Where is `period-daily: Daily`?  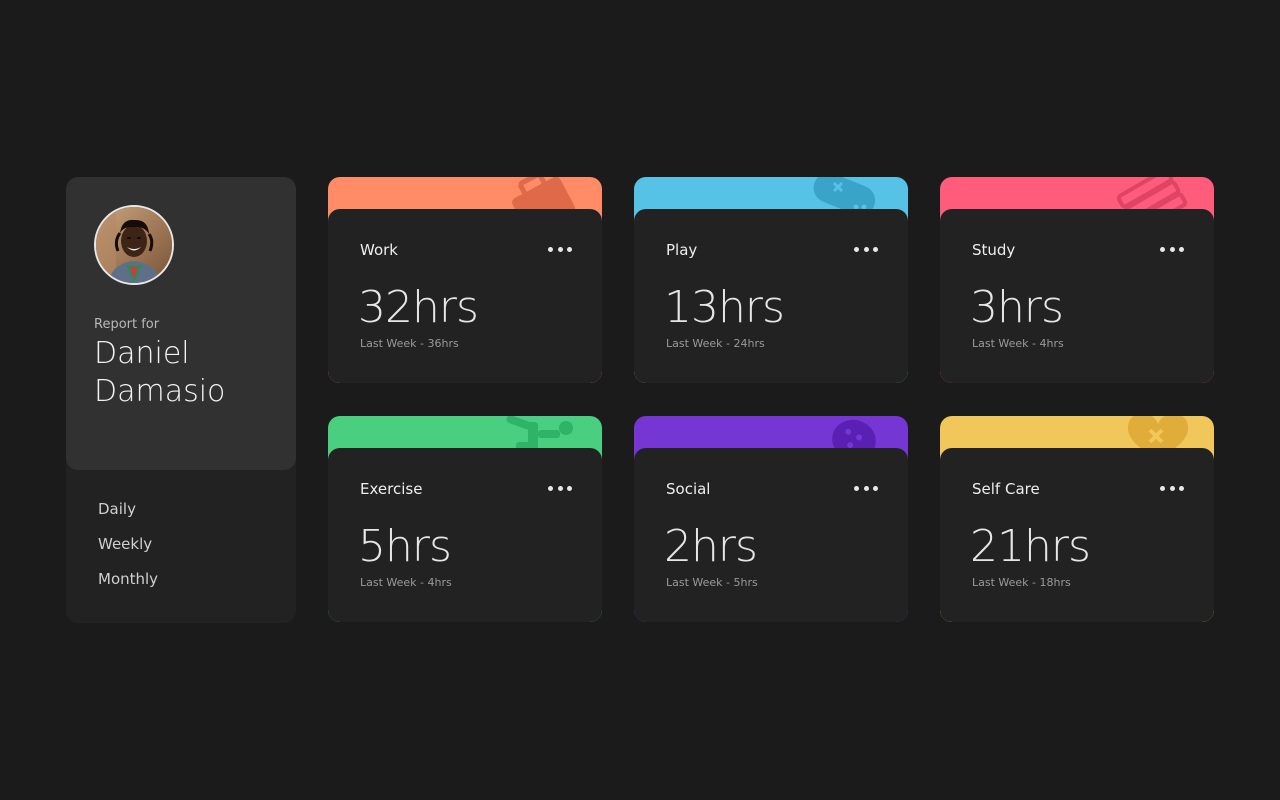
period-daily: Daily is located at coordinates (128, 516).